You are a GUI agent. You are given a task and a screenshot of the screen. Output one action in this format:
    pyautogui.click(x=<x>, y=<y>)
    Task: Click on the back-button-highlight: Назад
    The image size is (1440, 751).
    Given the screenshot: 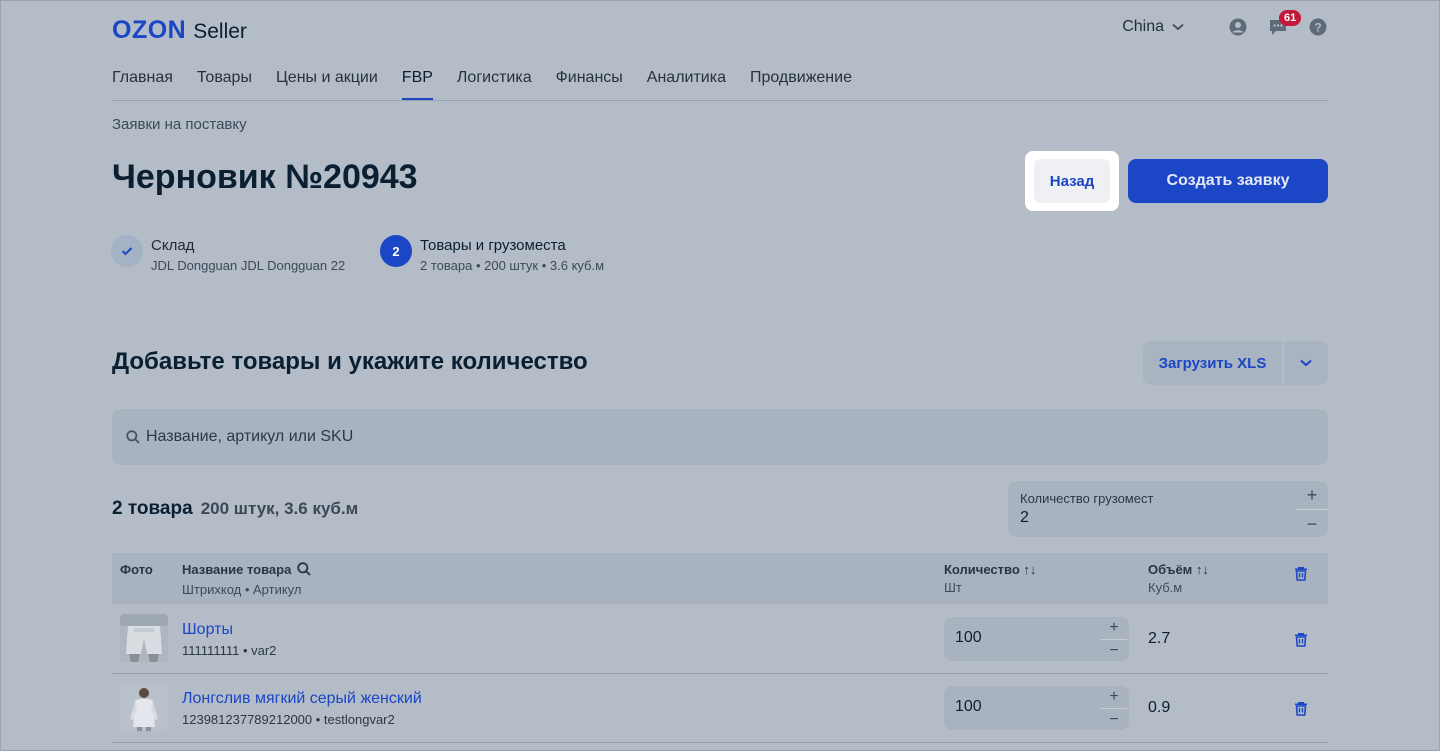 What is the action you would take?
    pyautogui.click(x=1072, y=181)
    